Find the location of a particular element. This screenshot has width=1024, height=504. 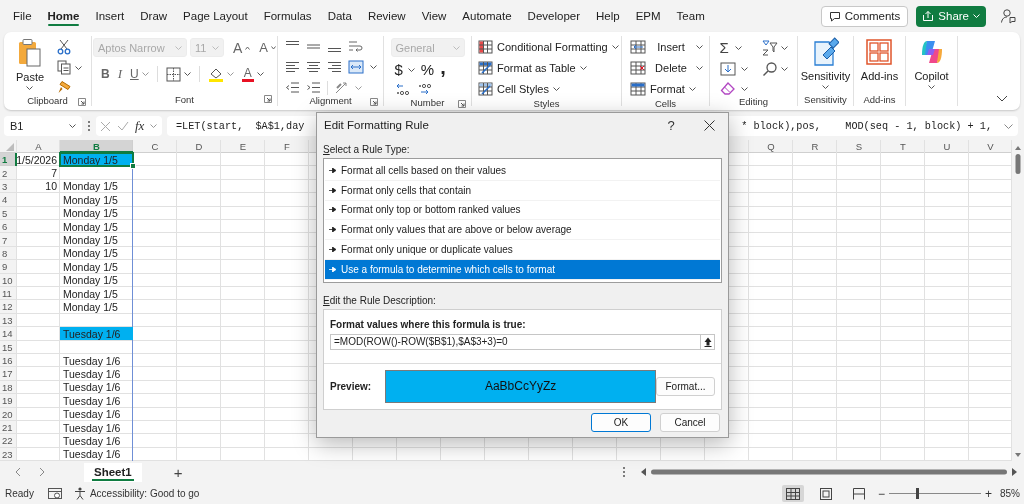

preview-label: Preview: is located at coordinates (351, 386).